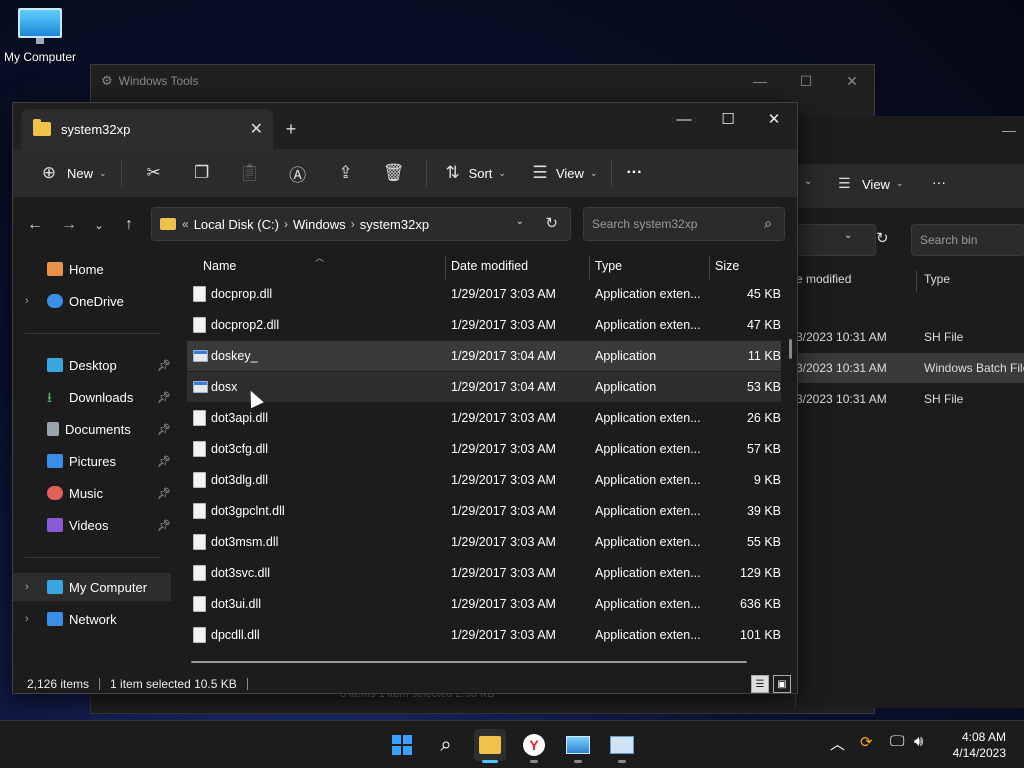 The height and width of the screenshot is (768, 1024). Describe the element at coordinates (774, 119) in the screenshot. I see `close-button: ✕` at that location.